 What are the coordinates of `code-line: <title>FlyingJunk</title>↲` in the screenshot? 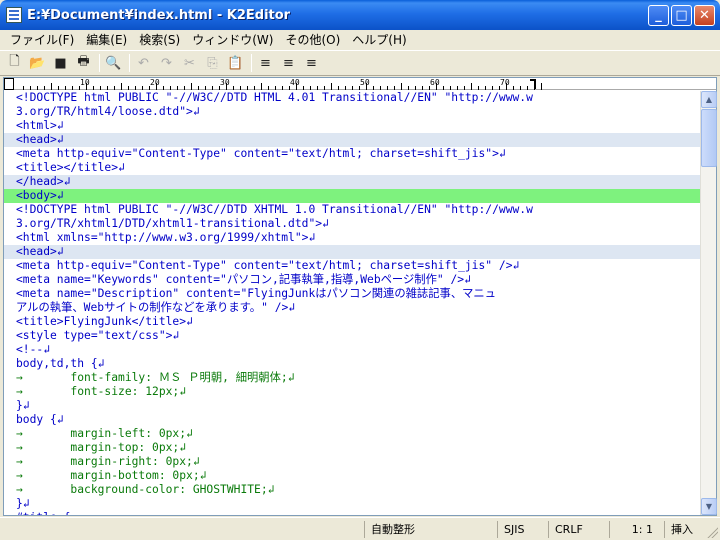 It's located at (352, 322).